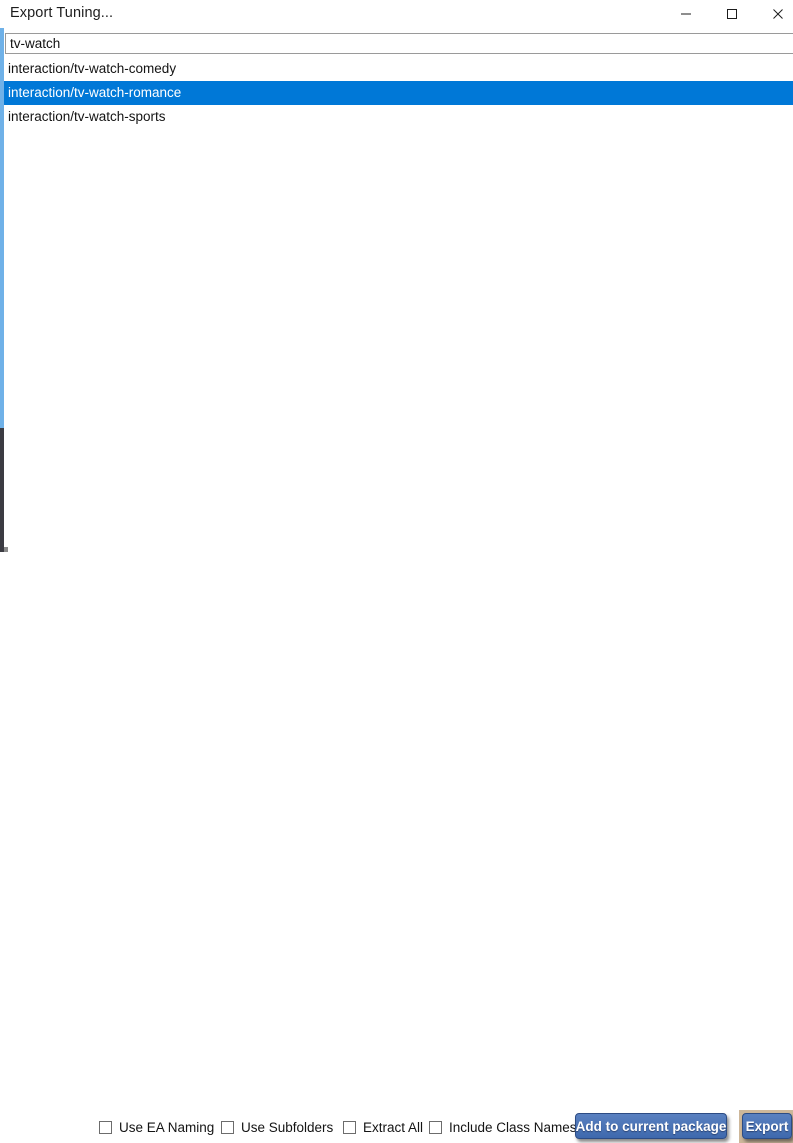 Image resolution: width=793 pixels, height=1143 pixels. I want to click on checkbox-label: Include Class Names, so click(513, 1127).